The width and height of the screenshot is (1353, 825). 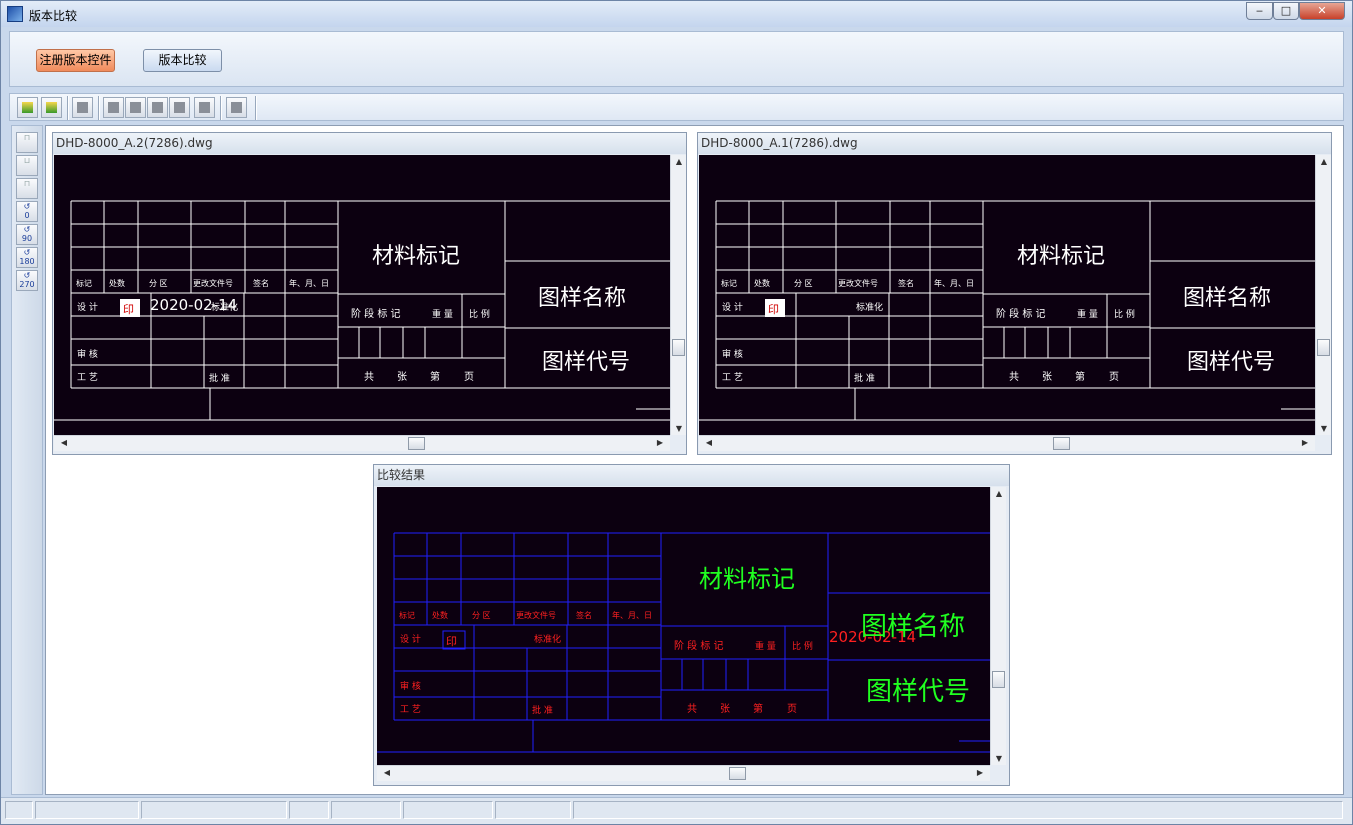 I want to click on cad-text: 处数, so click(x=762, y=283).